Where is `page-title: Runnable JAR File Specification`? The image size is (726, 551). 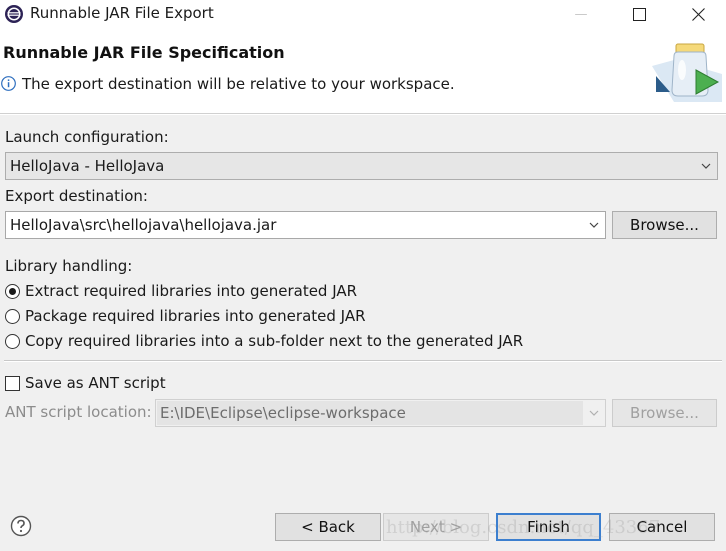
page-title: Runnable JAR File Specification is located at coordinates (144, 52).